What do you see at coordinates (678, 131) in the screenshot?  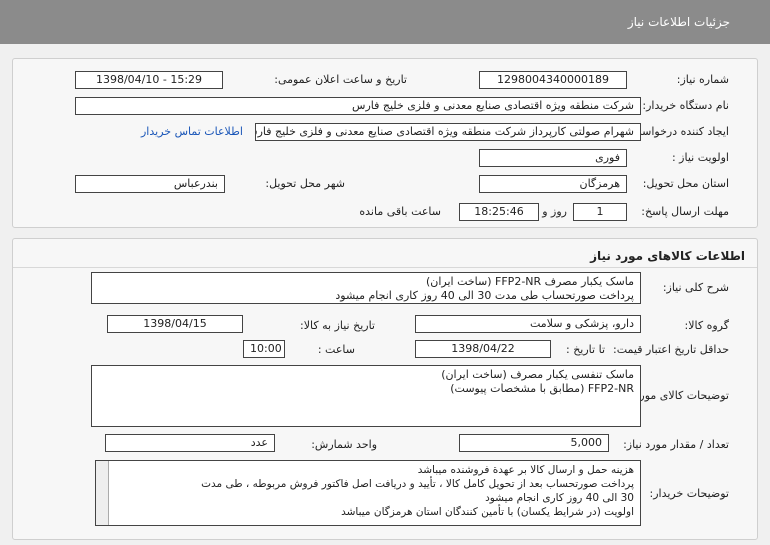 I see `requester-label: ایجاد کننده درخواست:` at bounding box center [678, 131].